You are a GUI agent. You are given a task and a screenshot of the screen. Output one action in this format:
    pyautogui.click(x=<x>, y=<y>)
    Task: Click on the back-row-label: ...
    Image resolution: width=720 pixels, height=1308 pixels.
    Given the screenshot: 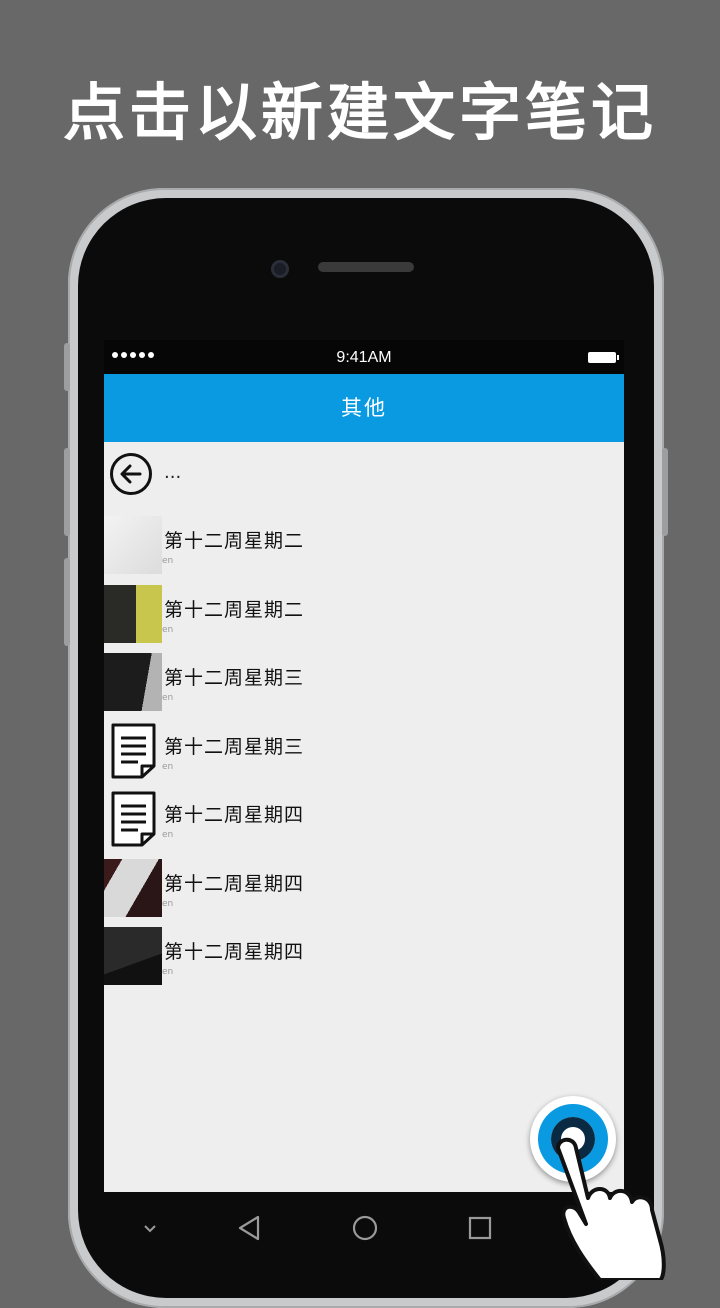 What is the action you would take?
    pyautogui.click(x=173, y=472)
    